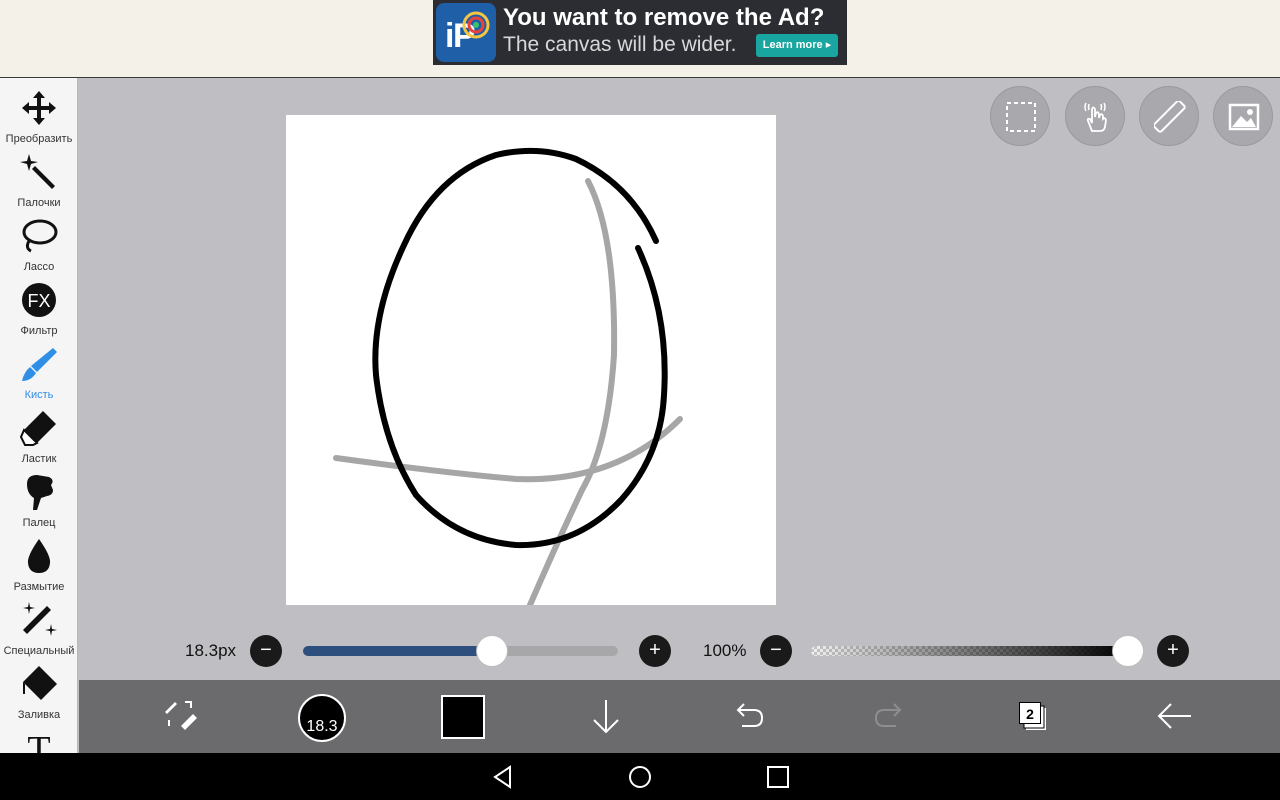  What do you see at coordinates (725, 650) in the screenshot?
I see `opacity-value: 100%` at bounding box center [725, 650].